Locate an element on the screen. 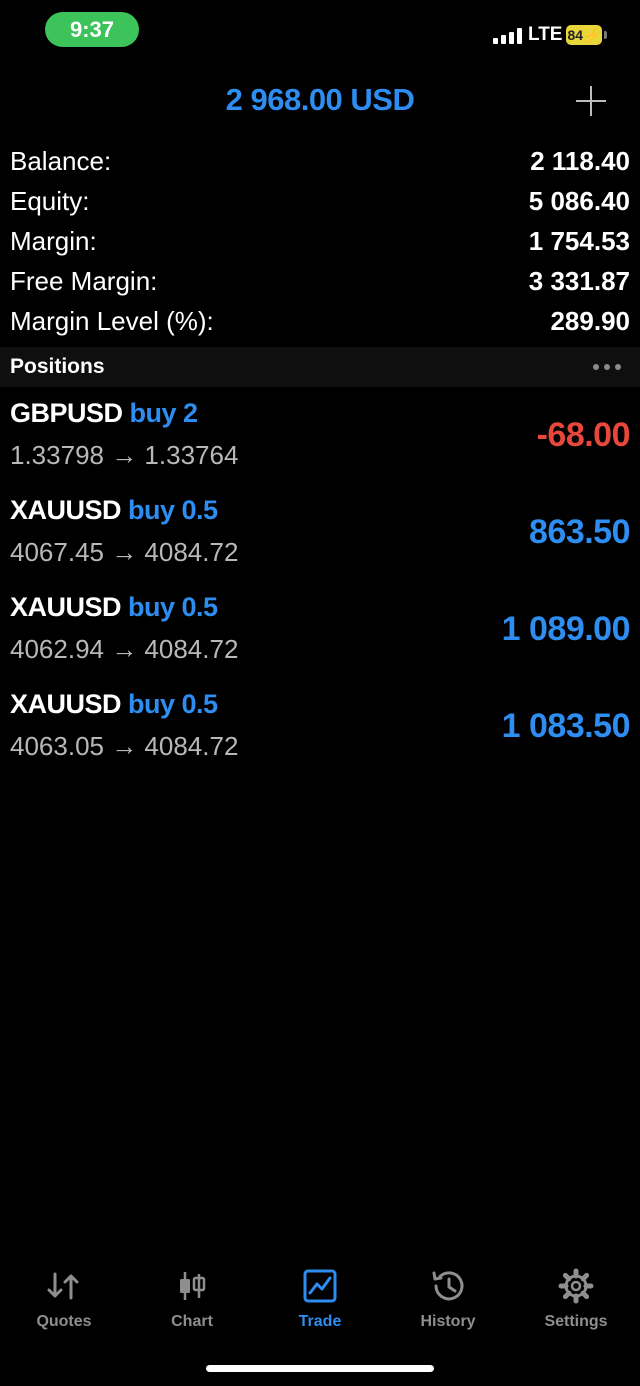  summary-row-free-margin: Free Margin: 3 331.87 is located at coordinates (320, 282).